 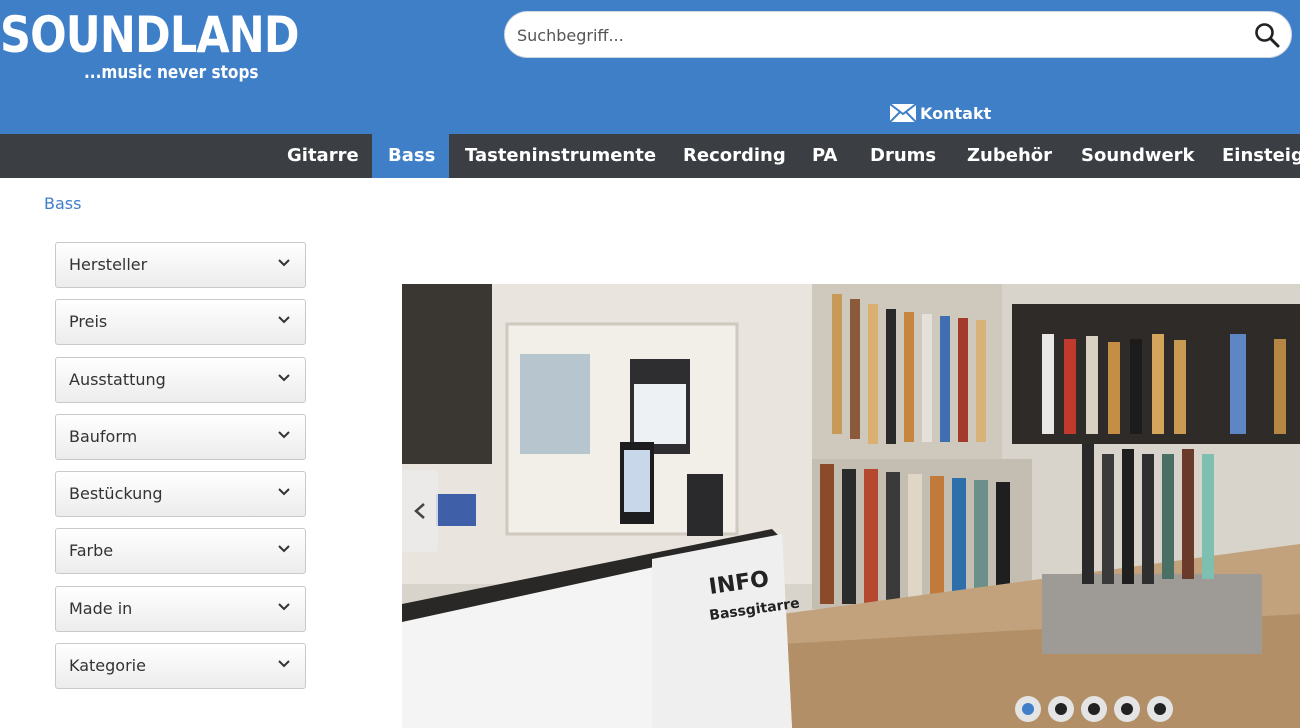 I want to click on nav-item-einsteiger: Einsteiger, so click(x=1253, y=156).